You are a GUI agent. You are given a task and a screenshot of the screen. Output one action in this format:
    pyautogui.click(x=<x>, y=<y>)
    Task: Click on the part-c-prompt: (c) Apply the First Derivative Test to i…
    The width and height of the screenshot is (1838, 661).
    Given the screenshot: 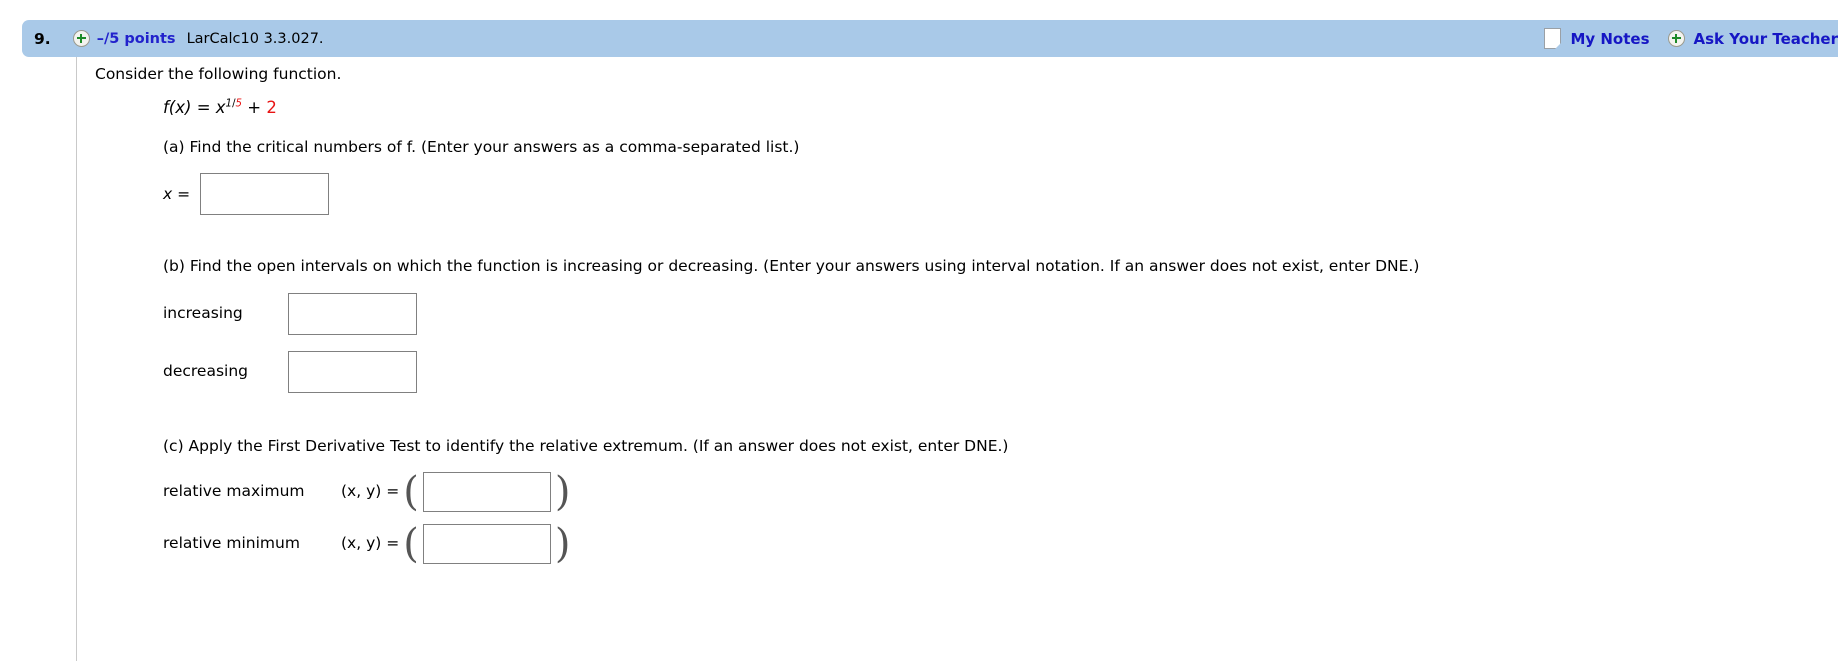 What is the action you would take?
    pyautogui.click(x=586, y=445)
    